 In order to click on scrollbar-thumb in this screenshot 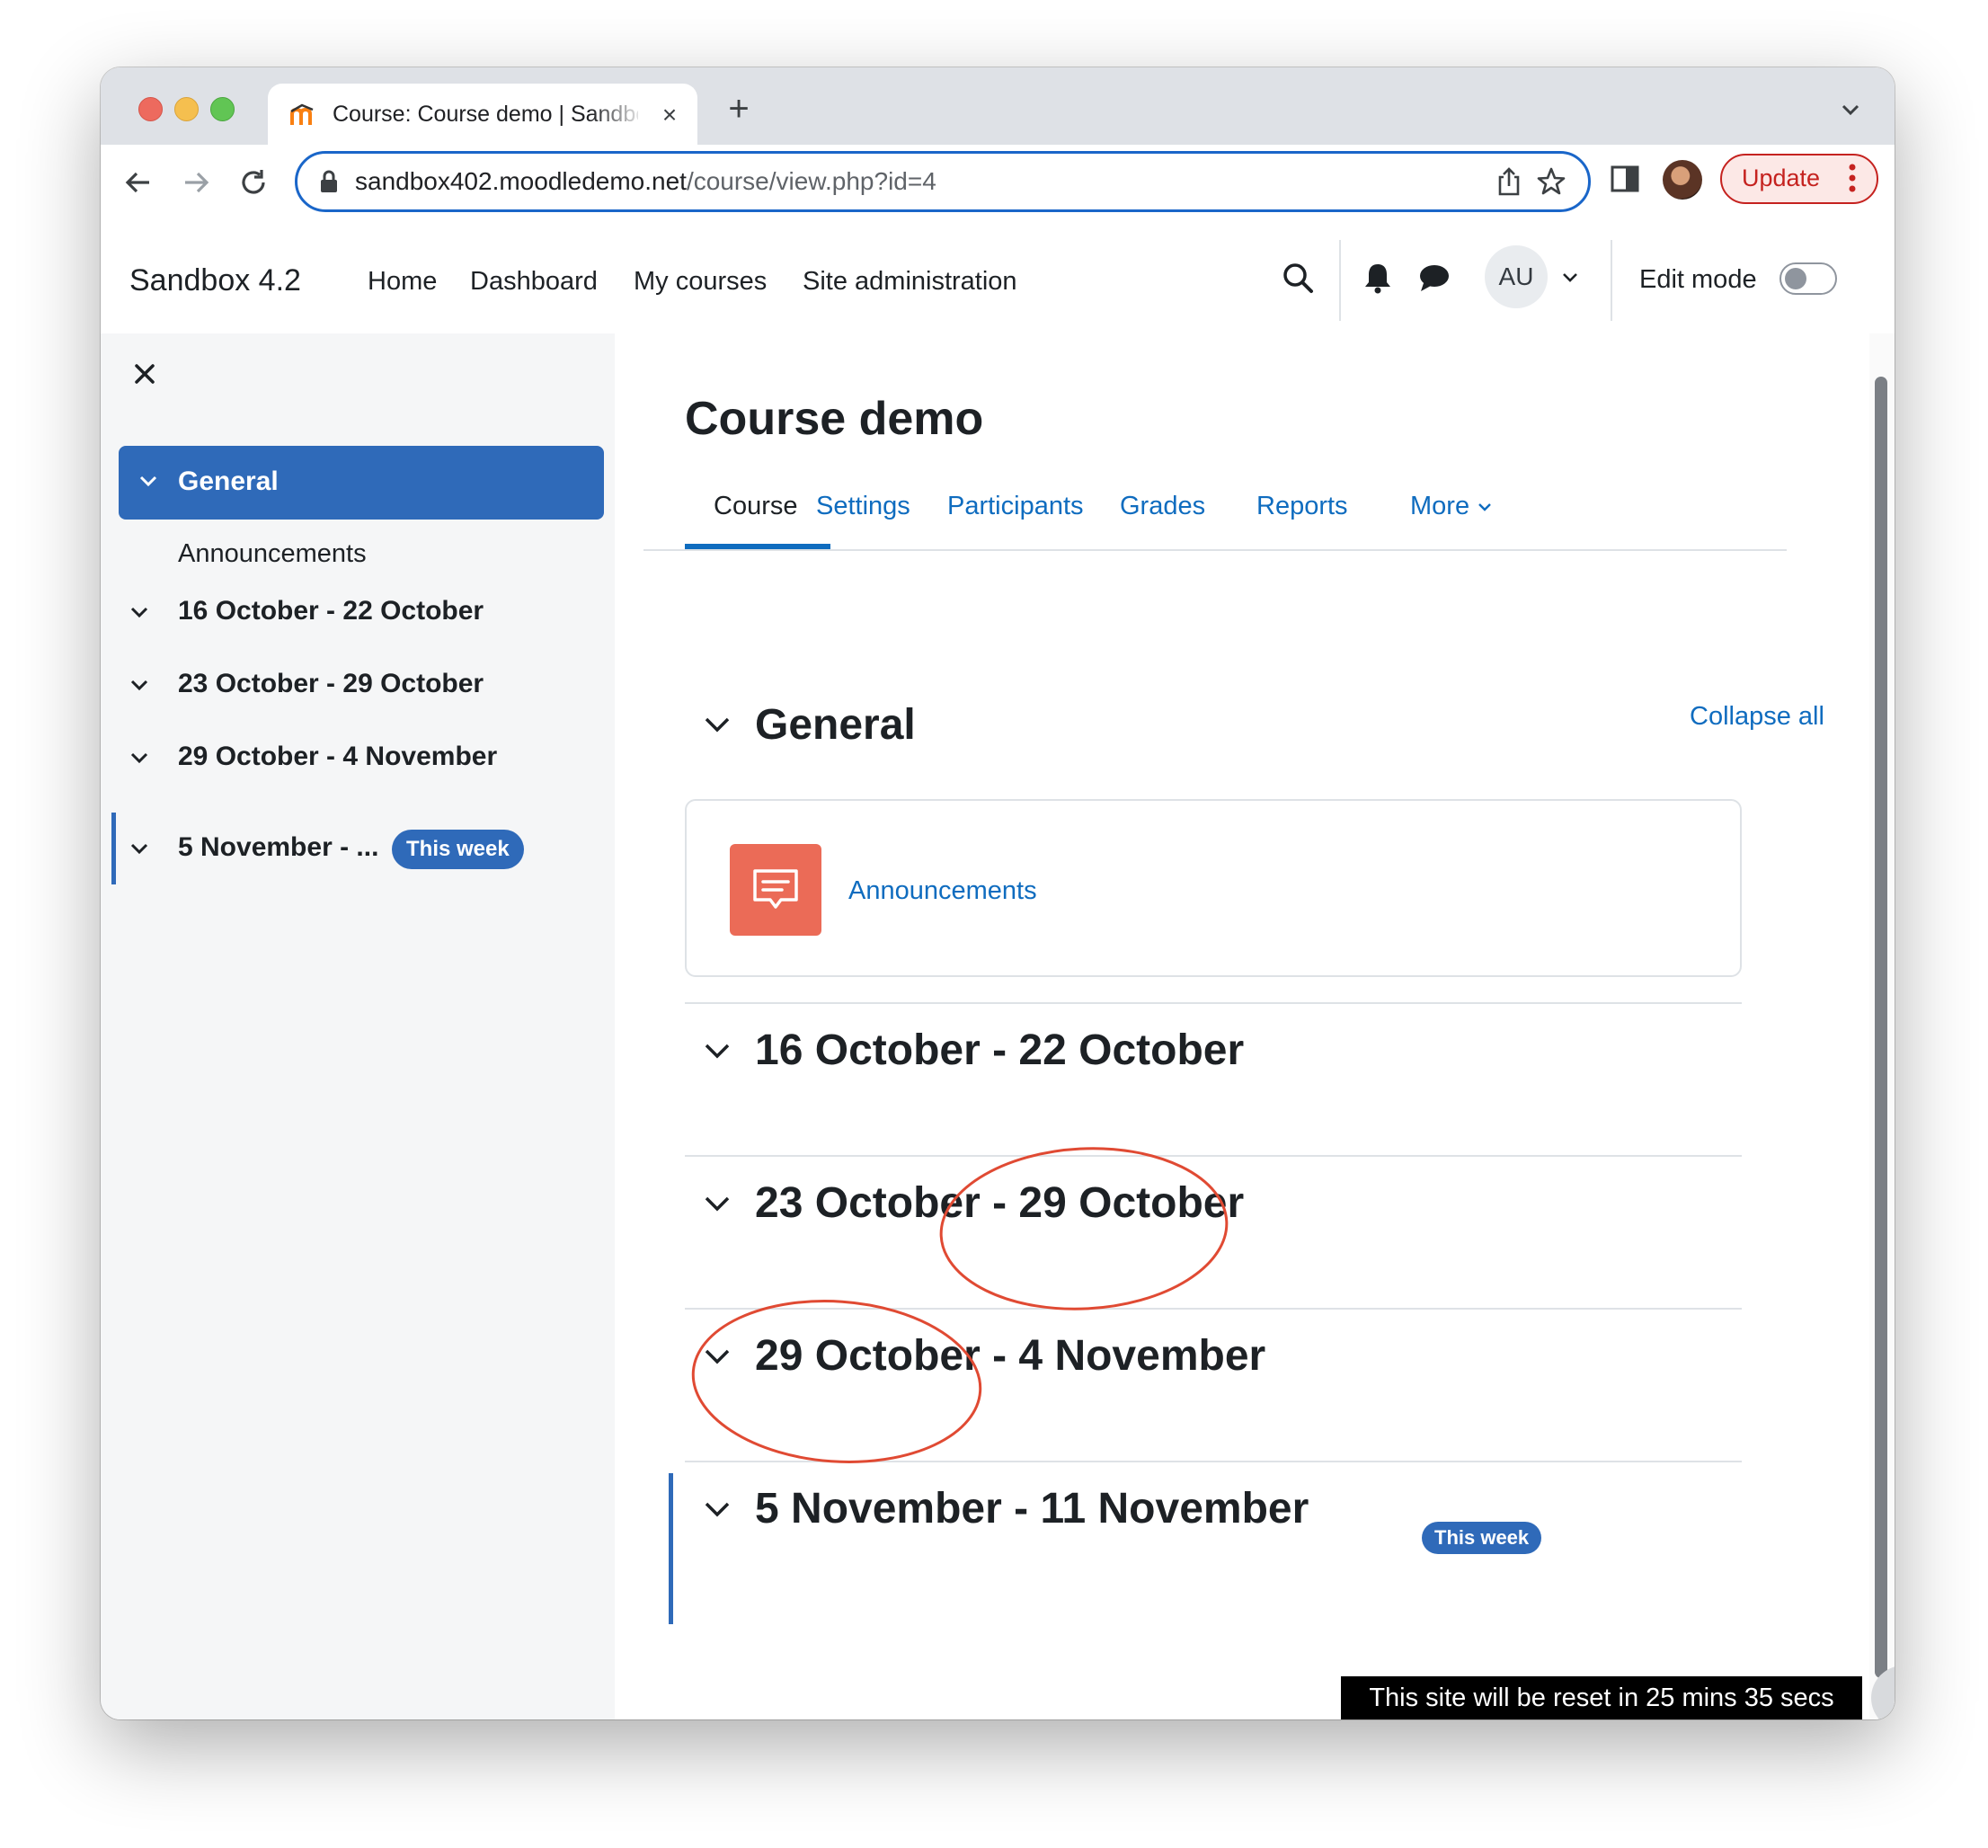, I will do `click(1881, 1027)`.